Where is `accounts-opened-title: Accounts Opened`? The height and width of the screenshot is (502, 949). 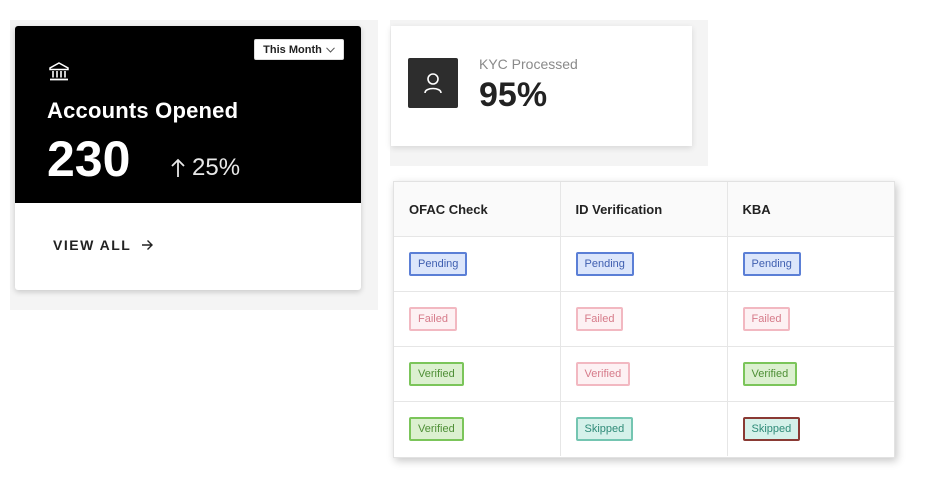
accounts-opened-title: Accounts Opened is located at coordinates (143, 110).